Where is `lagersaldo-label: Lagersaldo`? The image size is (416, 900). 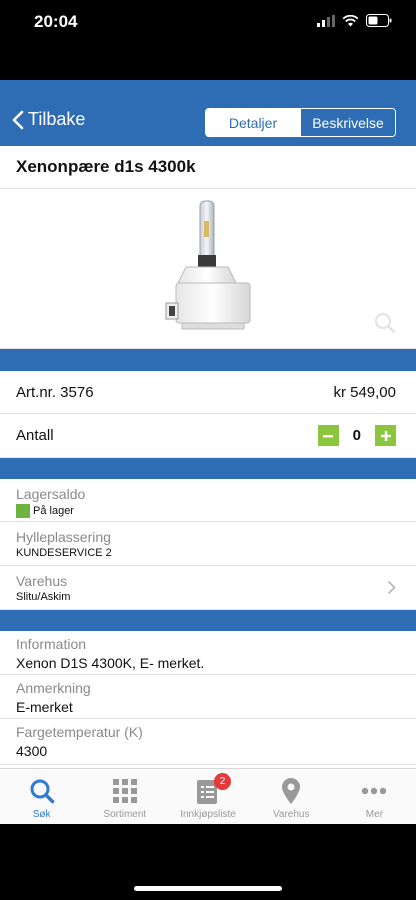
lagersaldo-label: Lagersaldo is located at coordinates (51, 494).